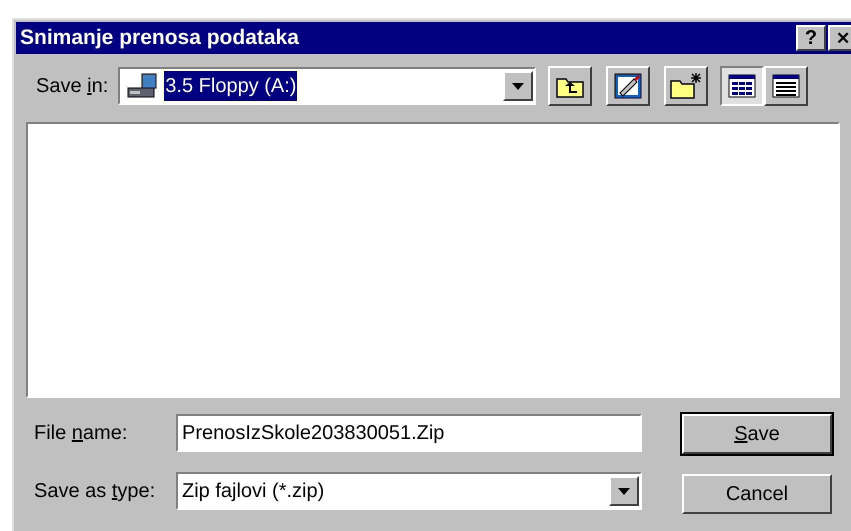  Describe the element at coordinates (159, 38) in the screenshot. I see `window-title: Snimanje prenosa podataka` at that location.